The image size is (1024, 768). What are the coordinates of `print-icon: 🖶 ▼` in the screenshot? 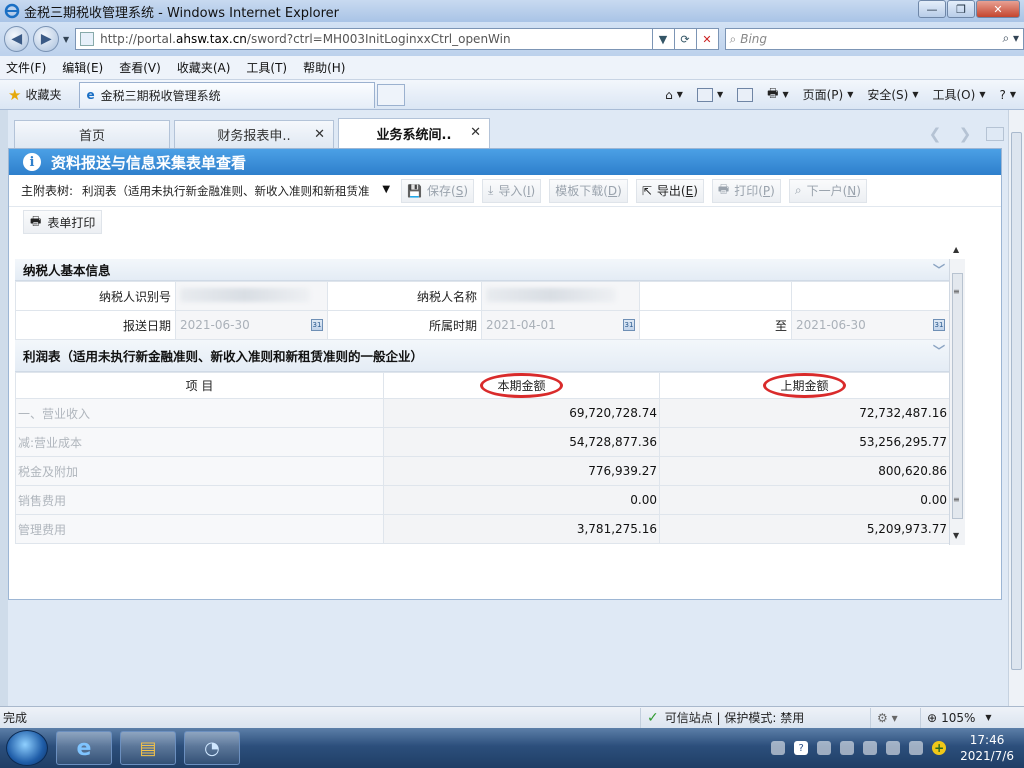 It's located at (777, 94).